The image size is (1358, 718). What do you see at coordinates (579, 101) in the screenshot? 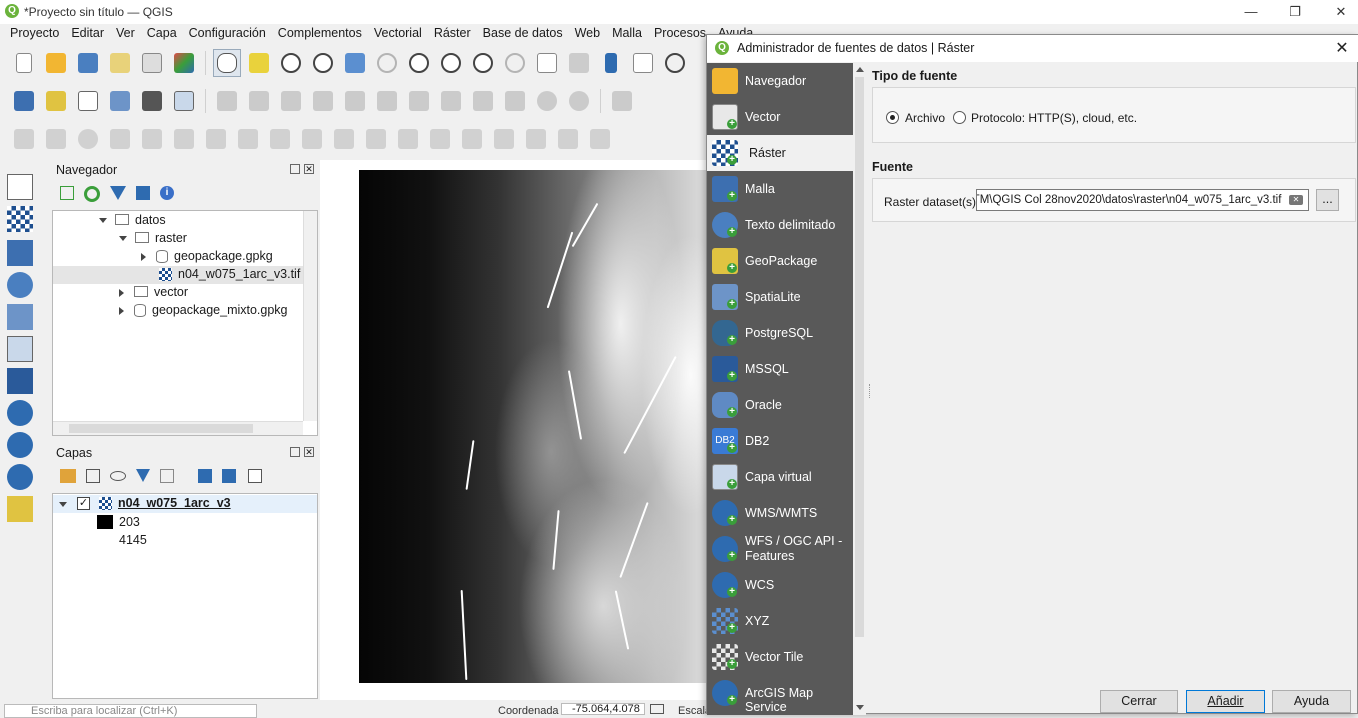
I see `redo-icon` at bounding box center [579, 101].